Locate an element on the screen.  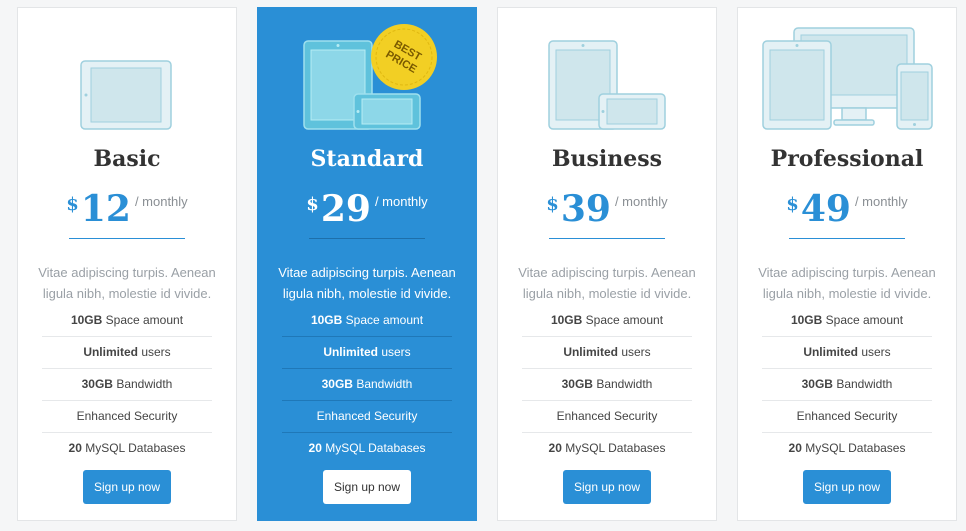
tablet-icon is located at coordinates (127, 70).